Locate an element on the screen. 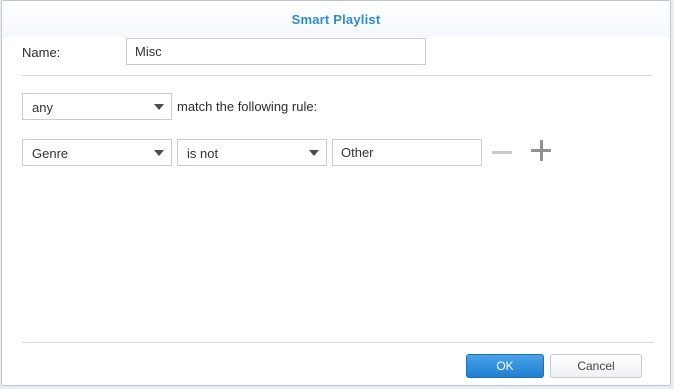 The height and width of the screenshot is (389, 674). ok-button: OK is located at coordinates (505, 366).